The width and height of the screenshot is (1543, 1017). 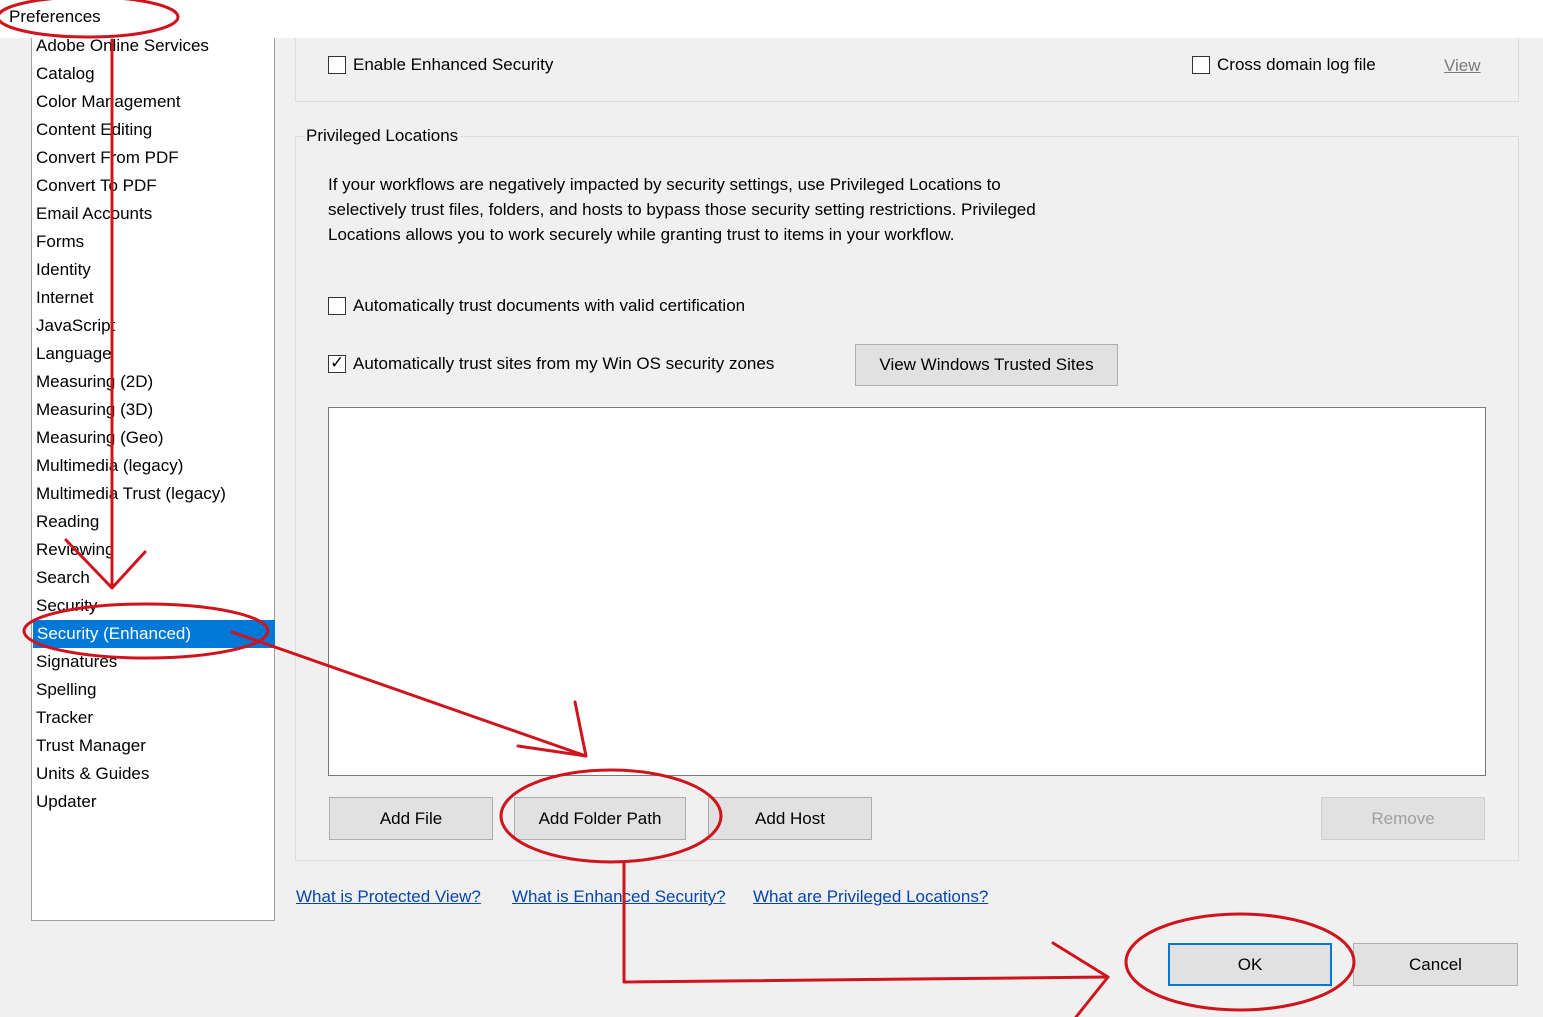 What do you see at coordinates (153, 718) in the screenshot?
I see `sidebar-item: Tracker` at bounding box center [153, 718].